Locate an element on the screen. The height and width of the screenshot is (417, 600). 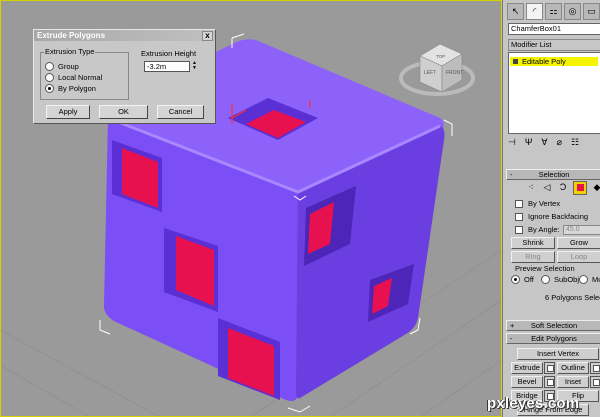
edit-polygons-rollout-header: - Edit Polygons is located at coordinates (553, 338).